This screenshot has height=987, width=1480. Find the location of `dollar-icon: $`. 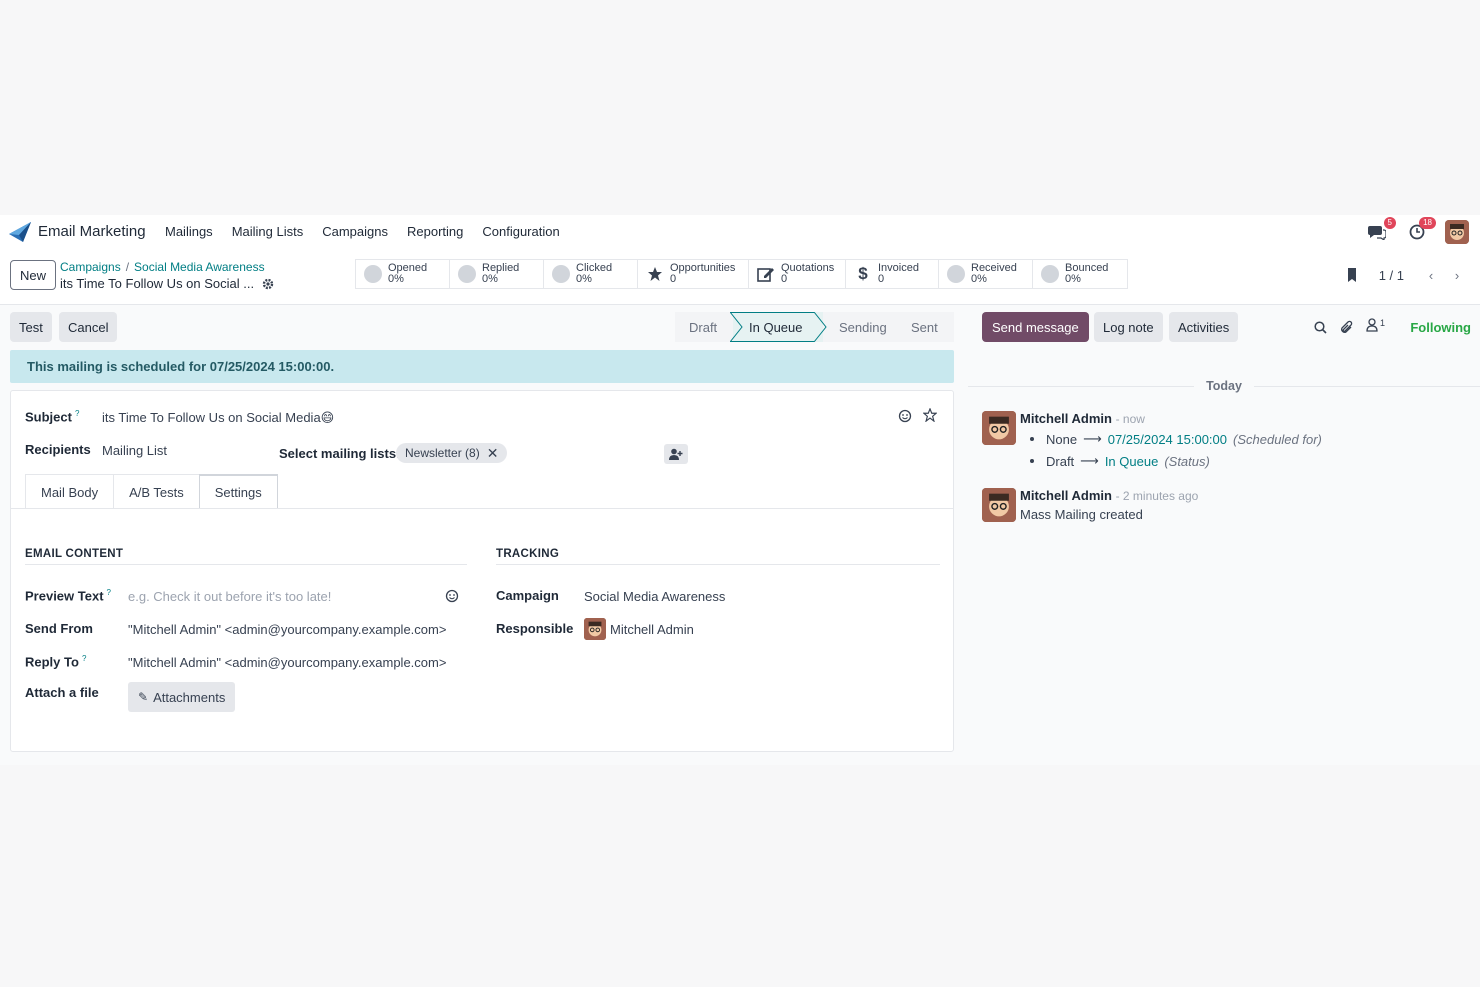

dollar-icon: $ is located at coordinates (863, 273).